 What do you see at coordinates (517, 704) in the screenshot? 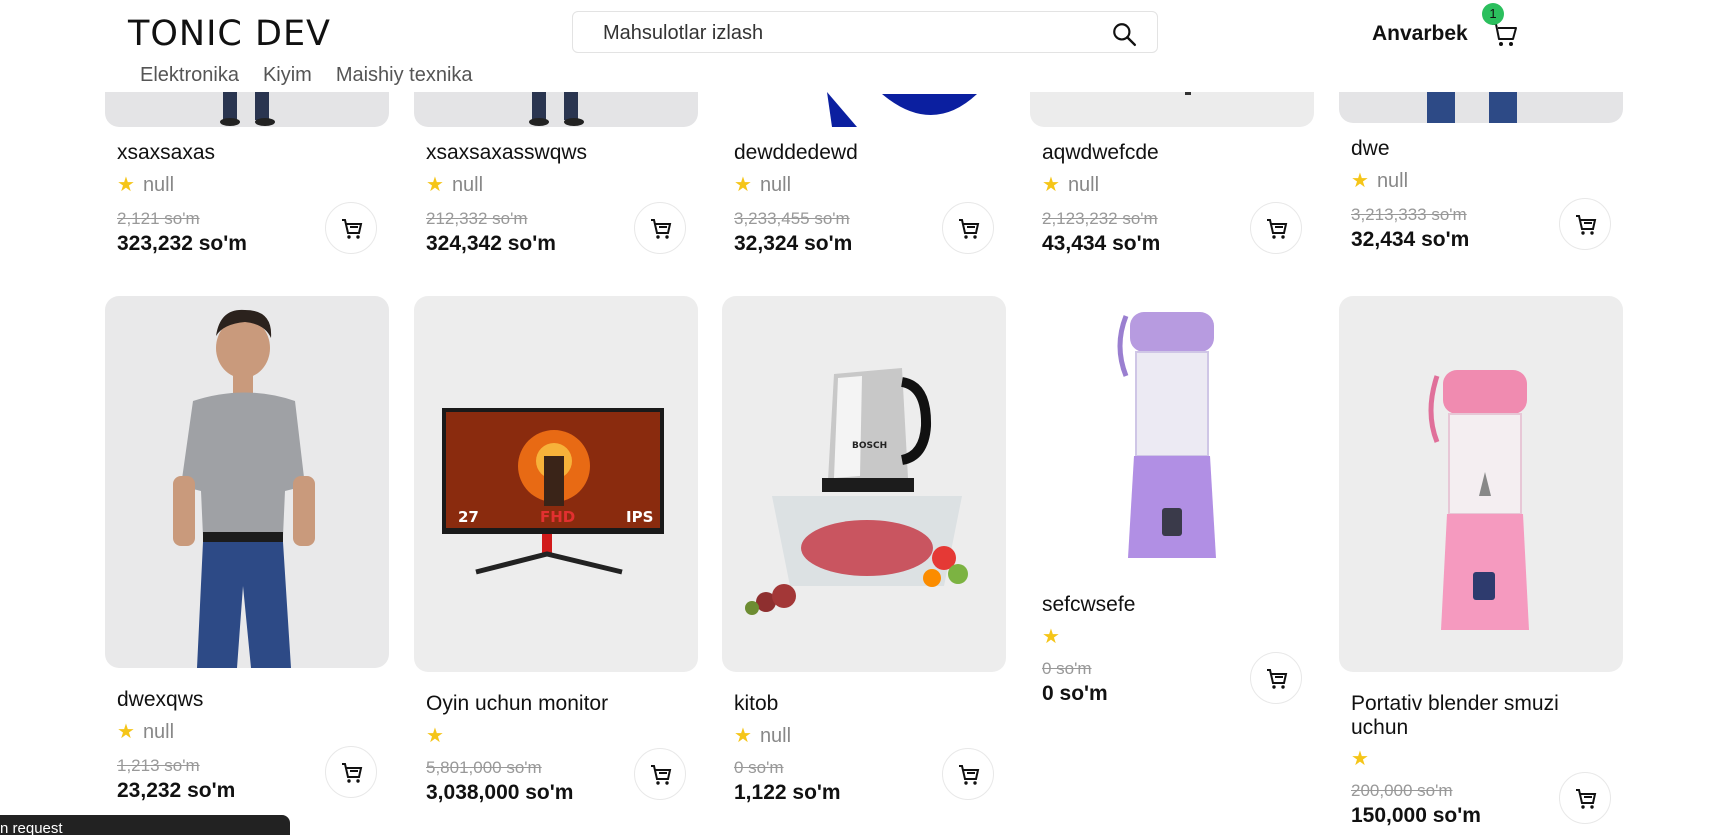
I see `product-name: Oyin uchun monitor` at bounding box center [517, 704].